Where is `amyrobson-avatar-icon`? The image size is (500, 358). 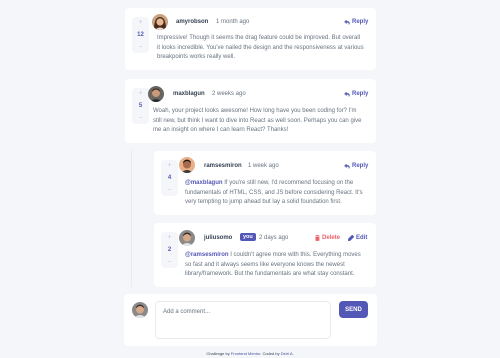 amyrobson-avatar-icon is located at coordinates (160, 22).